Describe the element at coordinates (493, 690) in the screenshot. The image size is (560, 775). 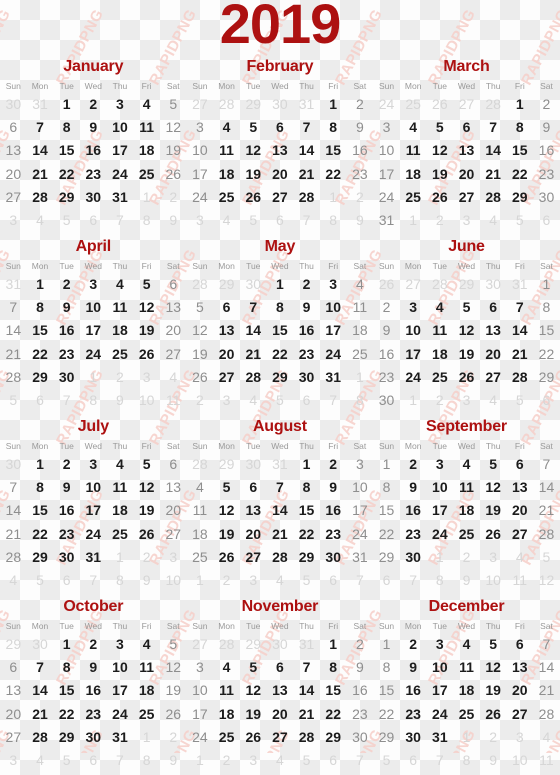
I see `day-cell: 19` at that location.